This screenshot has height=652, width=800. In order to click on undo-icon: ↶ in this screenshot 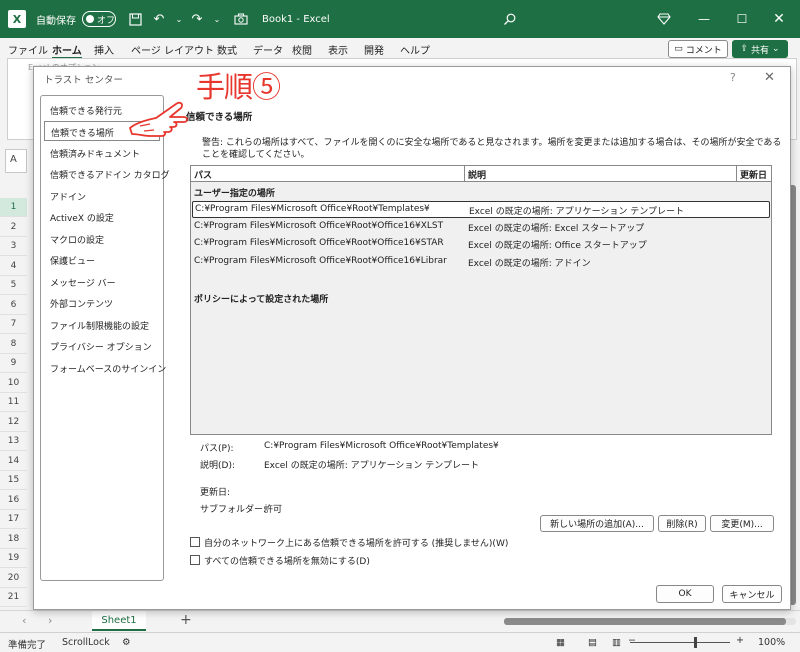, I will do `click(159, 19)`.